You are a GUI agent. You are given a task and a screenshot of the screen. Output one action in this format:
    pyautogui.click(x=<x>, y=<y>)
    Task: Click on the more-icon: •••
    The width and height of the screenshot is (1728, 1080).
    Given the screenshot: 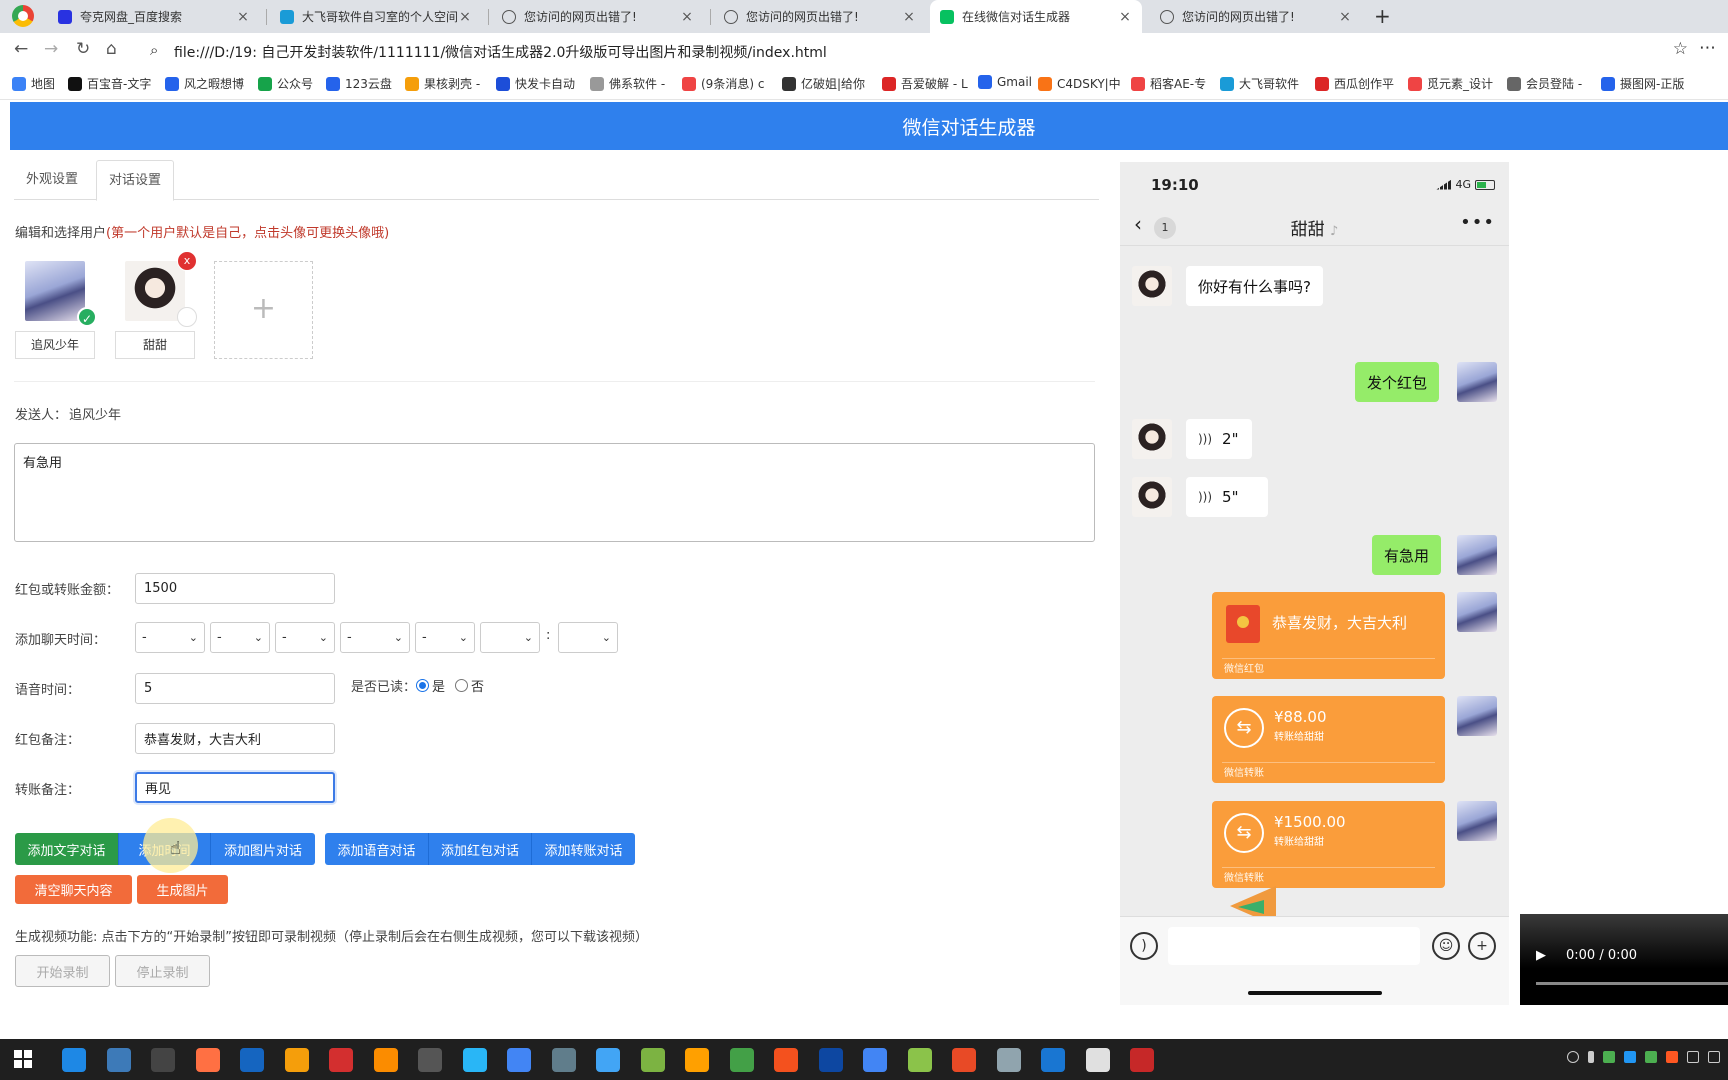 What is the action you would take?
    pyautogui.click(x=1477, y=222)
    